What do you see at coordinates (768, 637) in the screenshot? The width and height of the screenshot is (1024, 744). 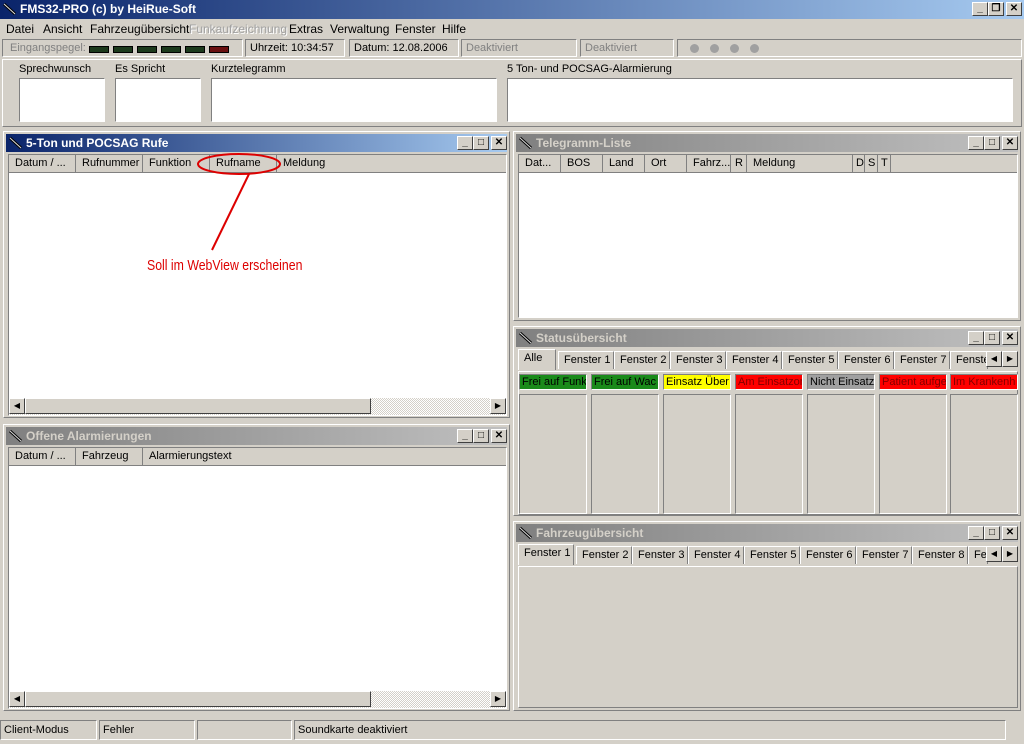 I see `vehicle-tab-body` at bounding box center [768, 637].